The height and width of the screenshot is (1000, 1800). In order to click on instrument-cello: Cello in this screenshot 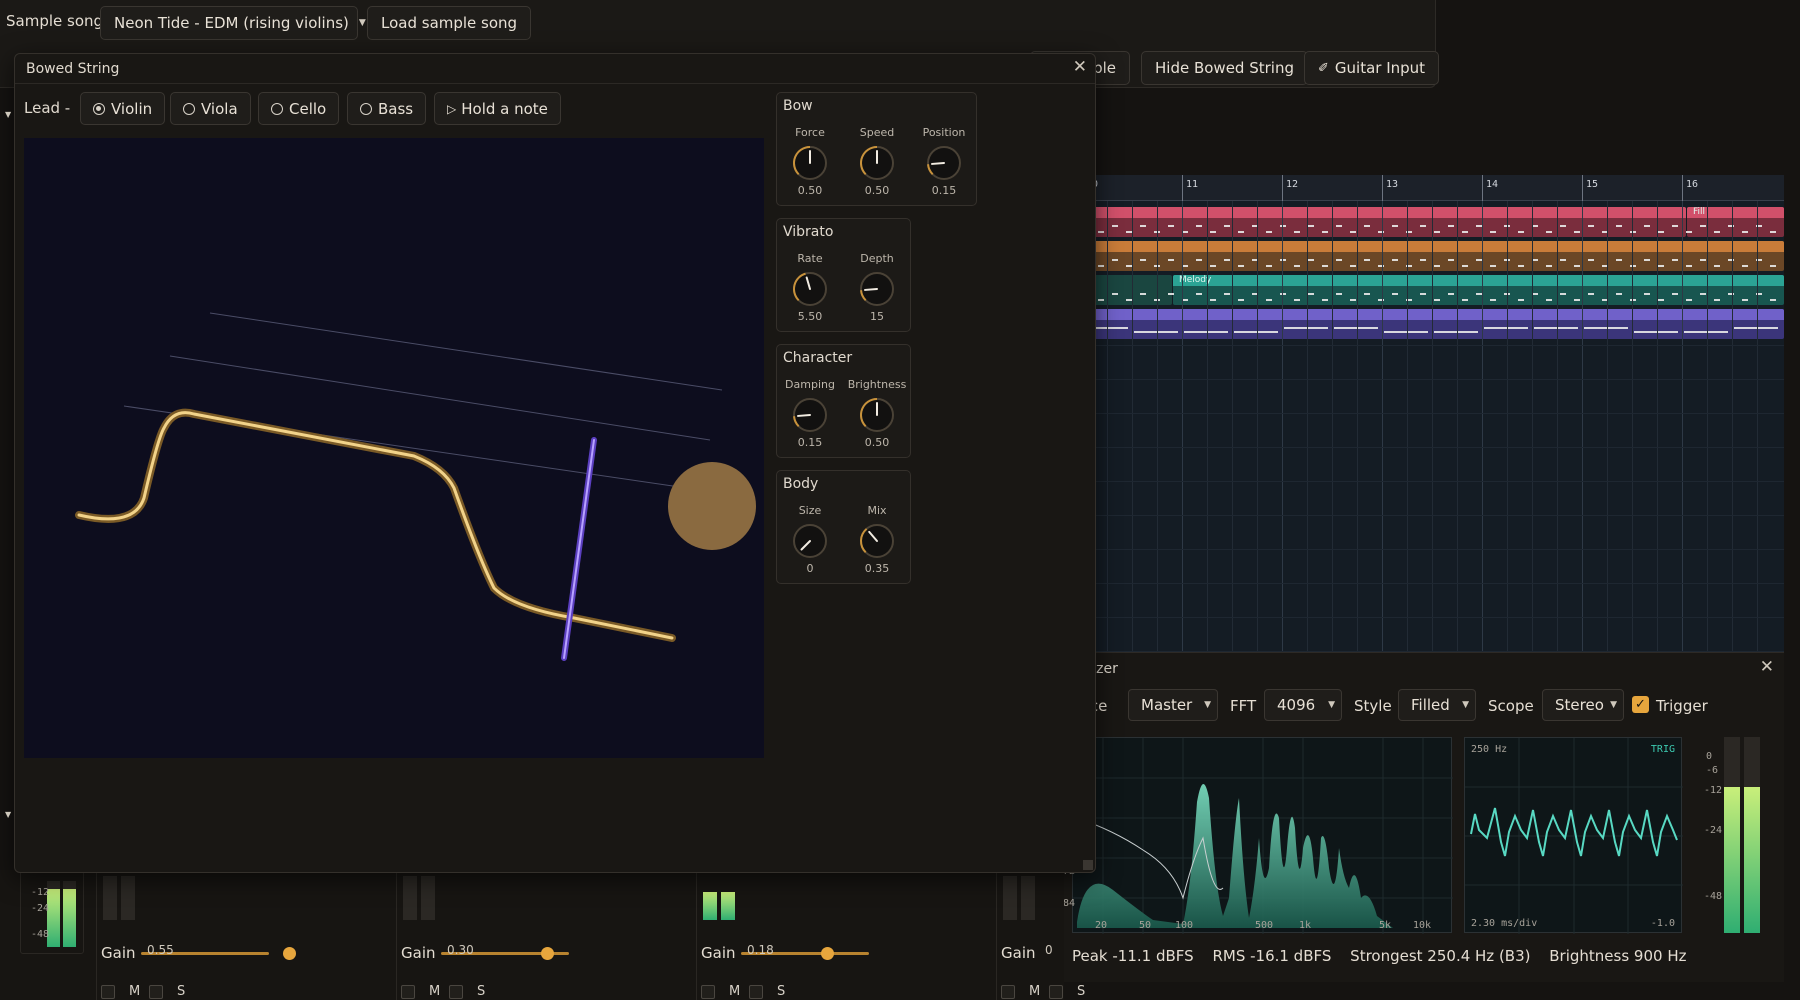, I will do `click(299, 108)`.